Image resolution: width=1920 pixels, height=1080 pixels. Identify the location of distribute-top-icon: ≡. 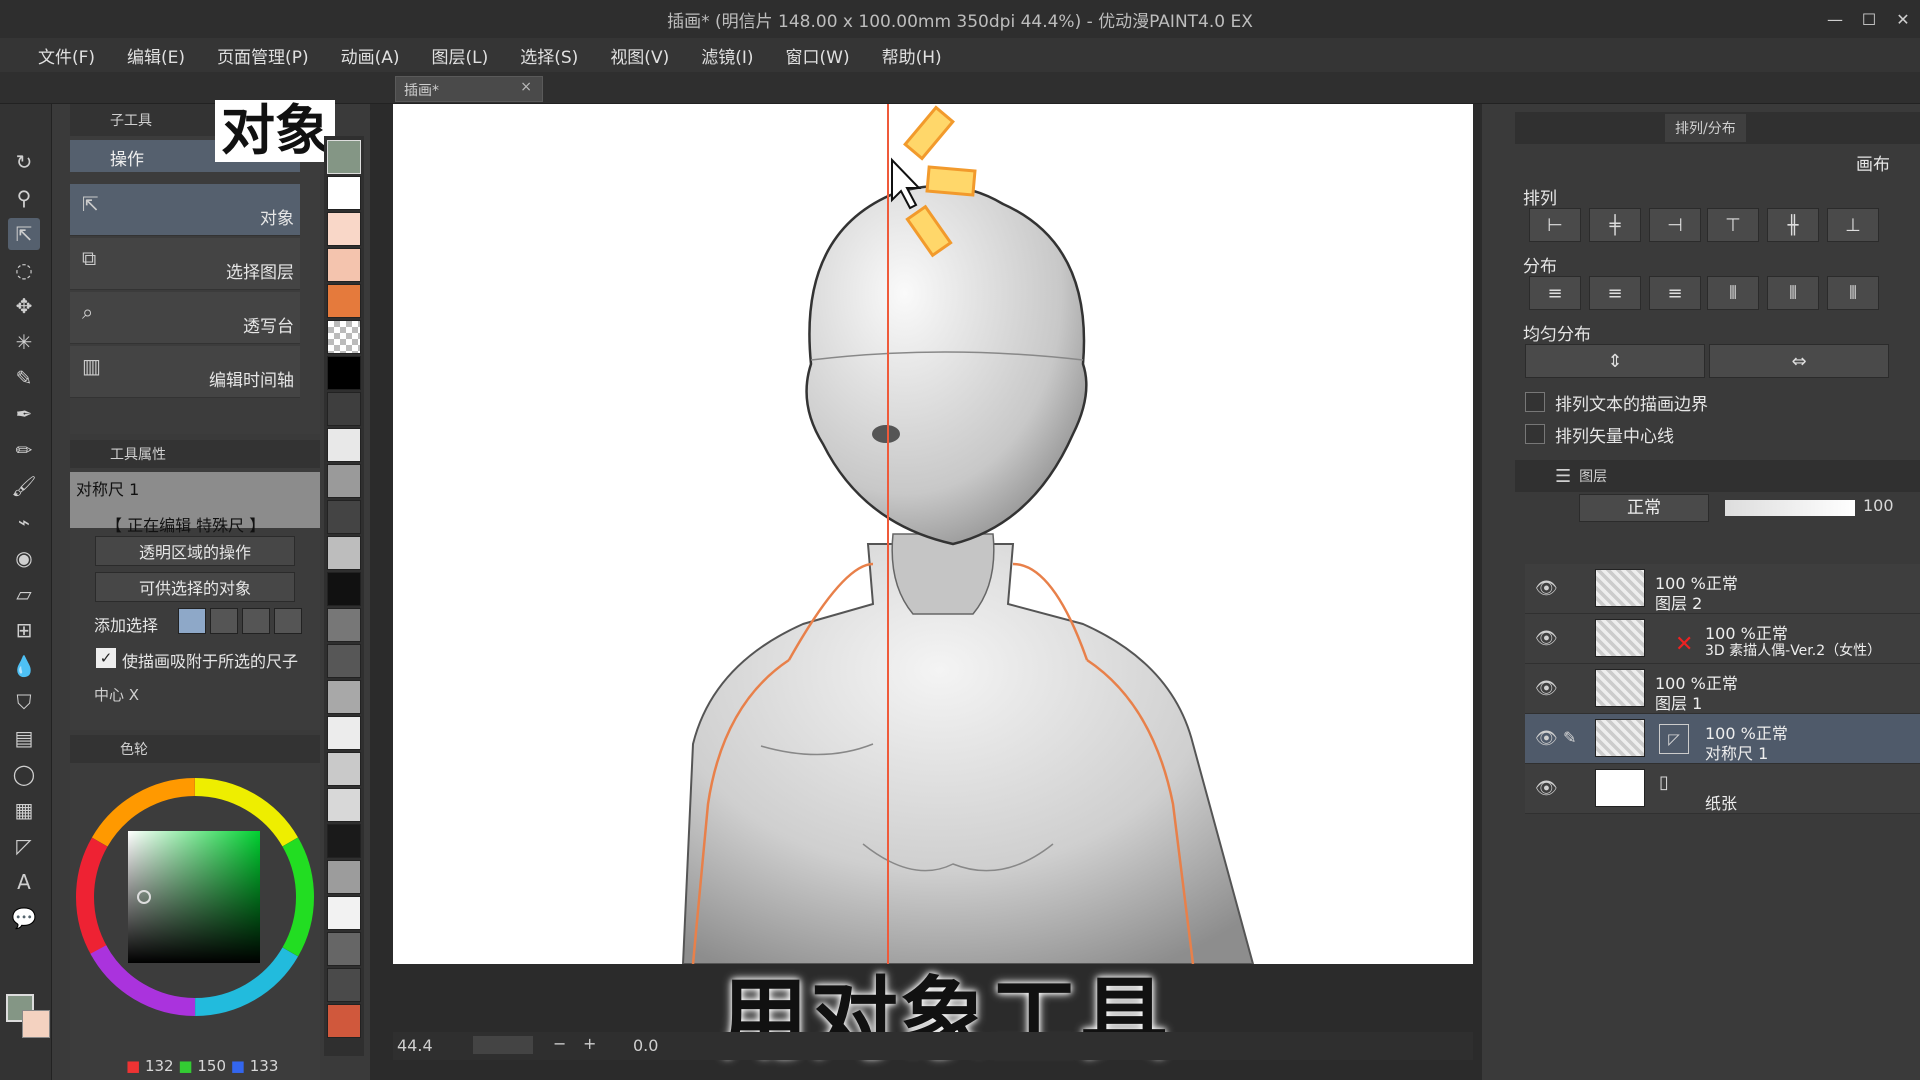
(1555, 293).